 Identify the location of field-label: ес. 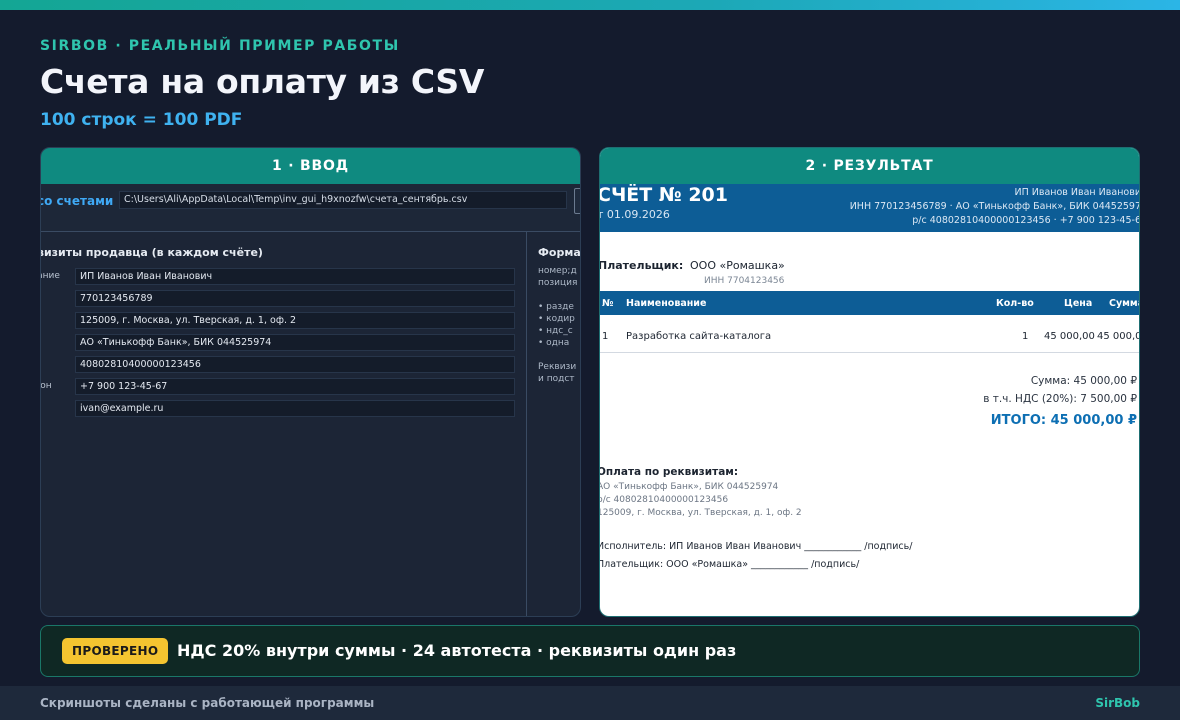
(54, 320).